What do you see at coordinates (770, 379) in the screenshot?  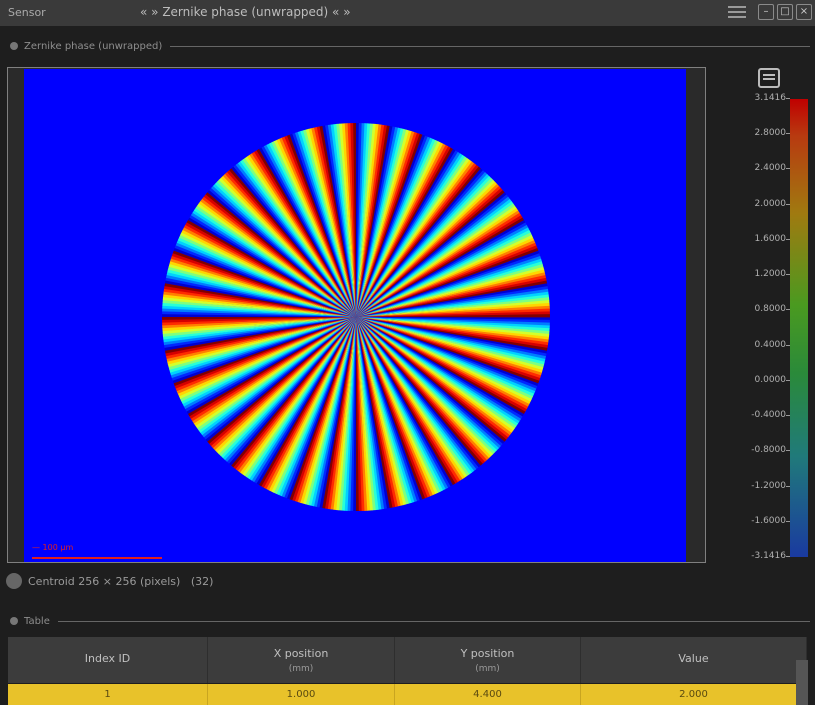 I see `colorbar-tick-label: 0.0000` at bounding box center [770, 379].